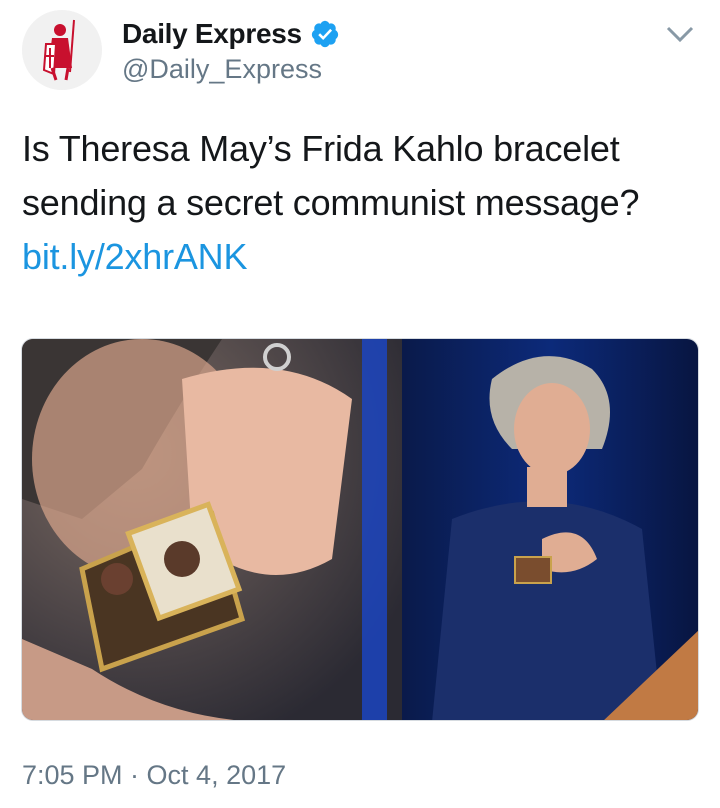  I want to click on tweet-header: Daily Express @Daily_Express, so click(360, 50).